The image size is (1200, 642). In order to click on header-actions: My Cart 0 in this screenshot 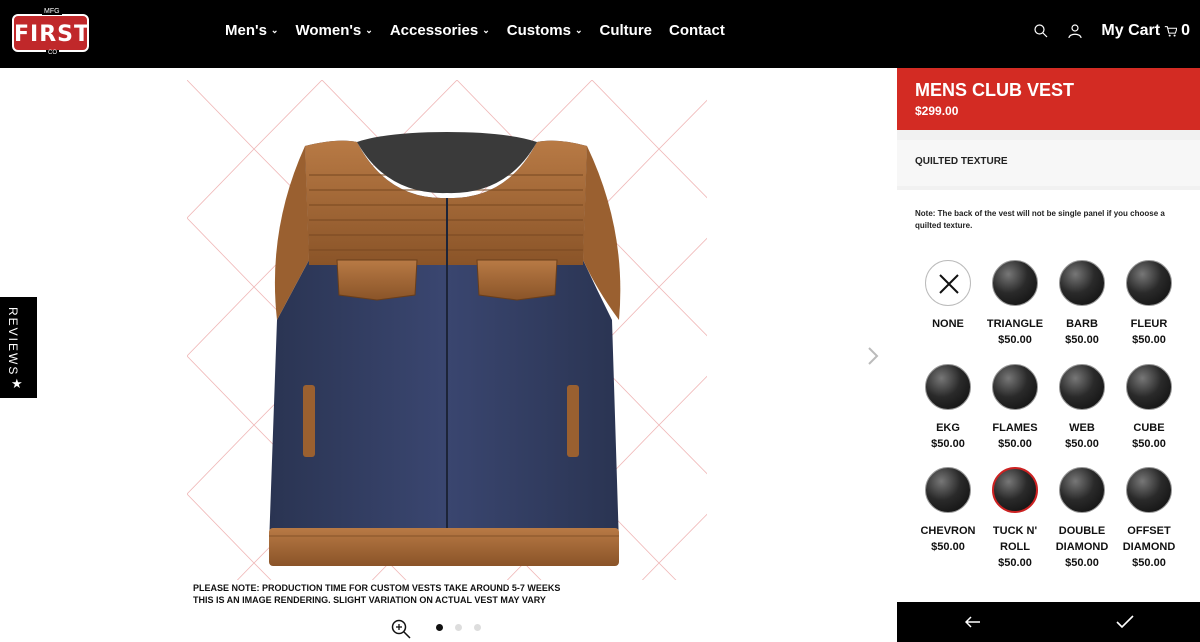, I will do `click(1111, 31)`.